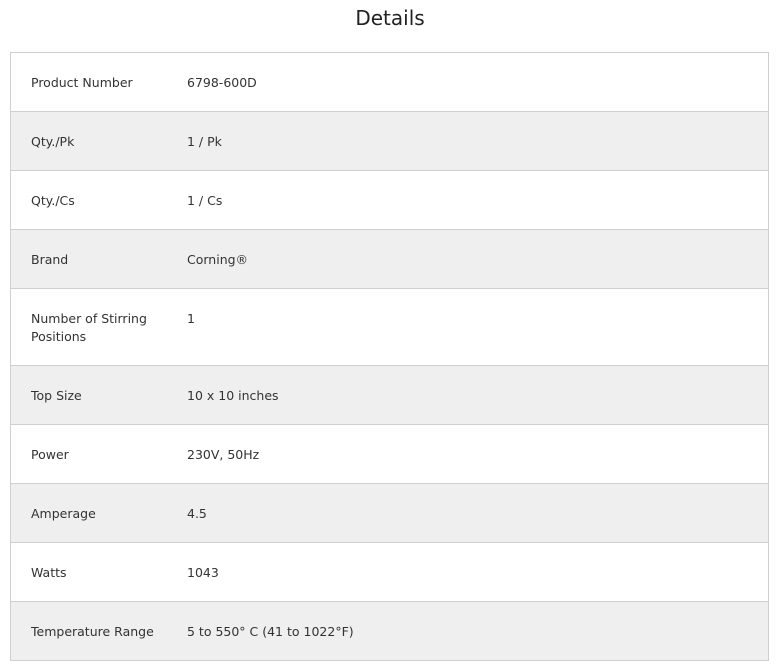 The height and width of the screenshot is (671, 784). What do you see at coordinates (389, 141) in the screenshot?
I see `table-row: Qty./Pk 1 / Pk` at bounding box center [389, 141].